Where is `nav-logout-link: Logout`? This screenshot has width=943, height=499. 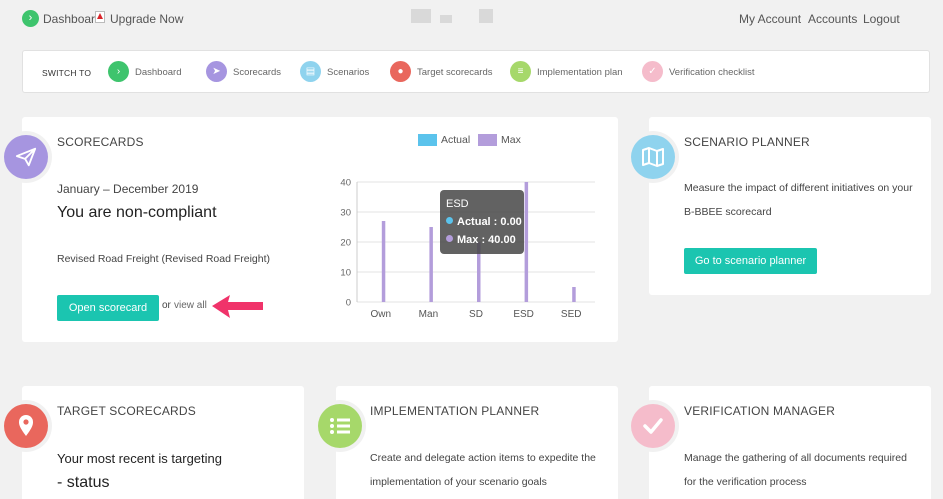
nav-logout-link: Logout is located at coordinates (881, 19).